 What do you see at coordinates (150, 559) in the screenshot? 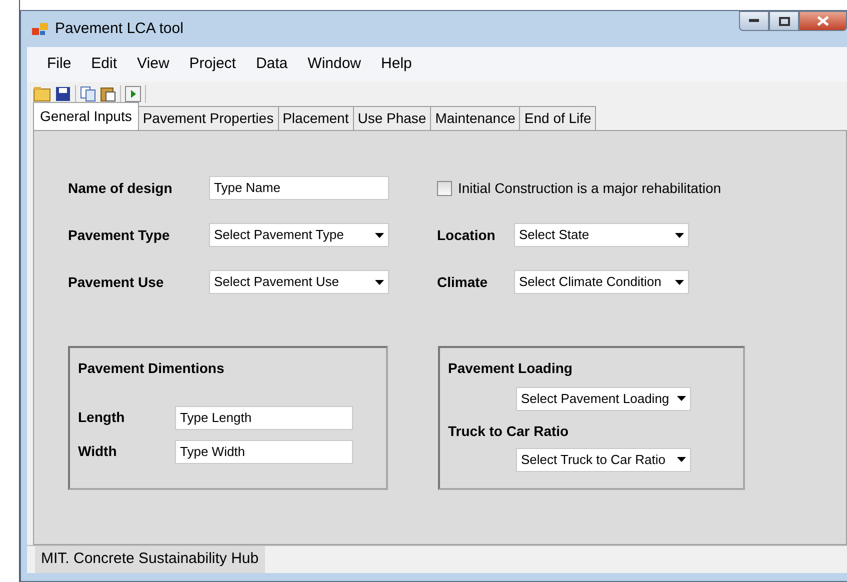
I see `status-text: MIT. Concrete Sustainability Hub` at bounding box center [150, 559].